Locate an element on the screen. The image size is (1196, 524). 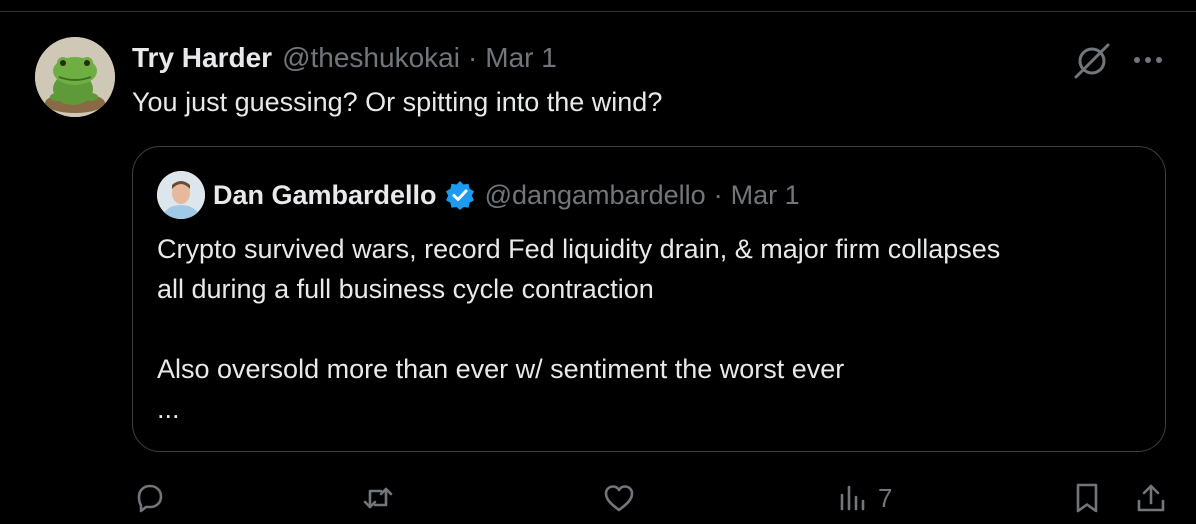
bookmark-icon is located at coordinates (1087, 498).